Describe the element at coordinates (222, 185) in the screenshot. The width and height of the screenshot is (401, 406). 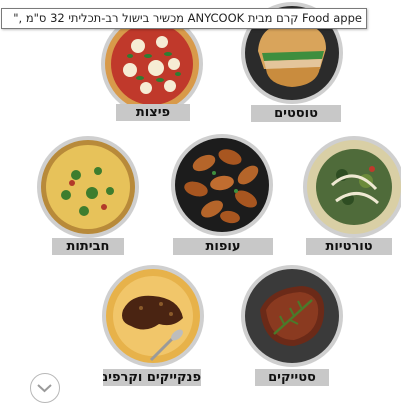
I see `chicken-wings-image` at that location.